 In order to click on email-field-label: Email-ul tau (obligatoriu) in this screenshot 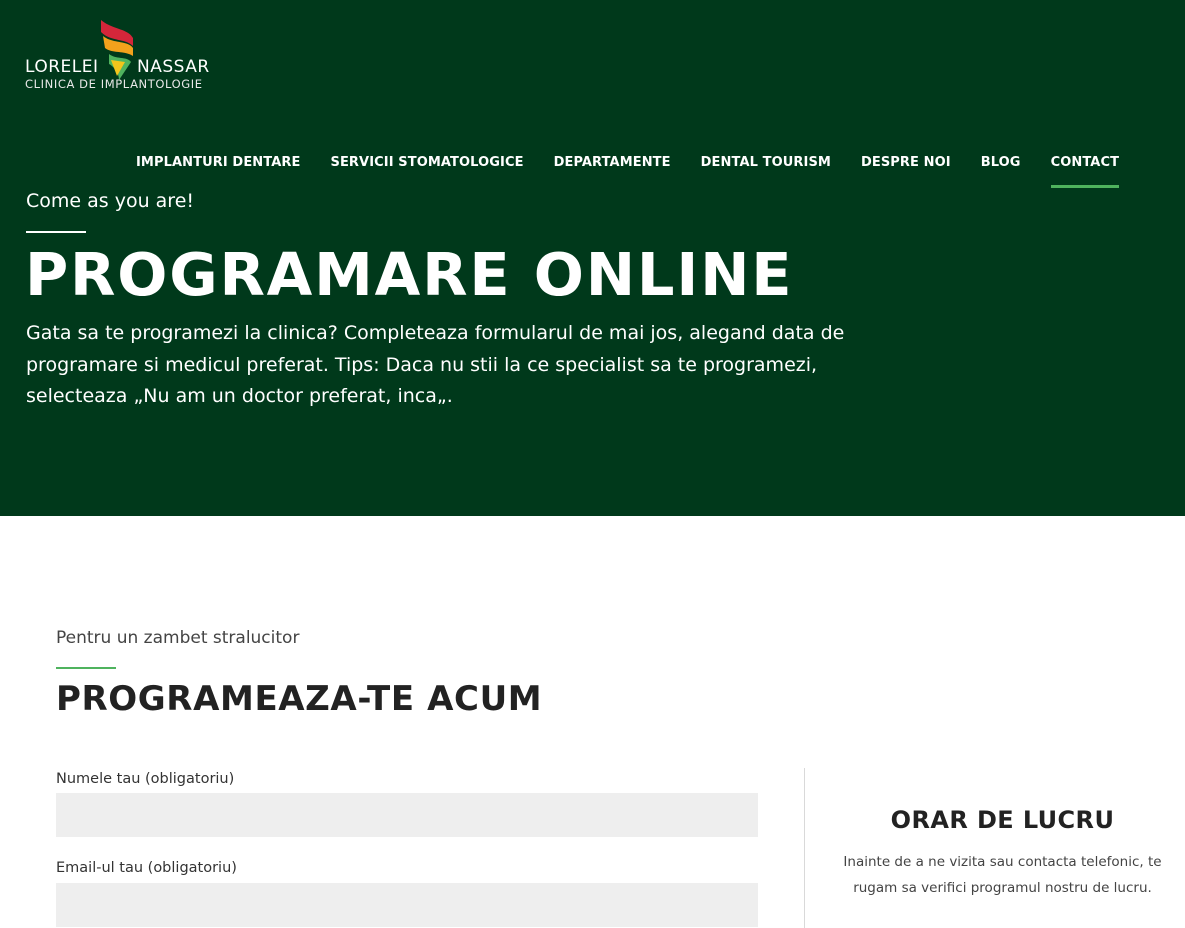, I will do `click(146, 868)`.